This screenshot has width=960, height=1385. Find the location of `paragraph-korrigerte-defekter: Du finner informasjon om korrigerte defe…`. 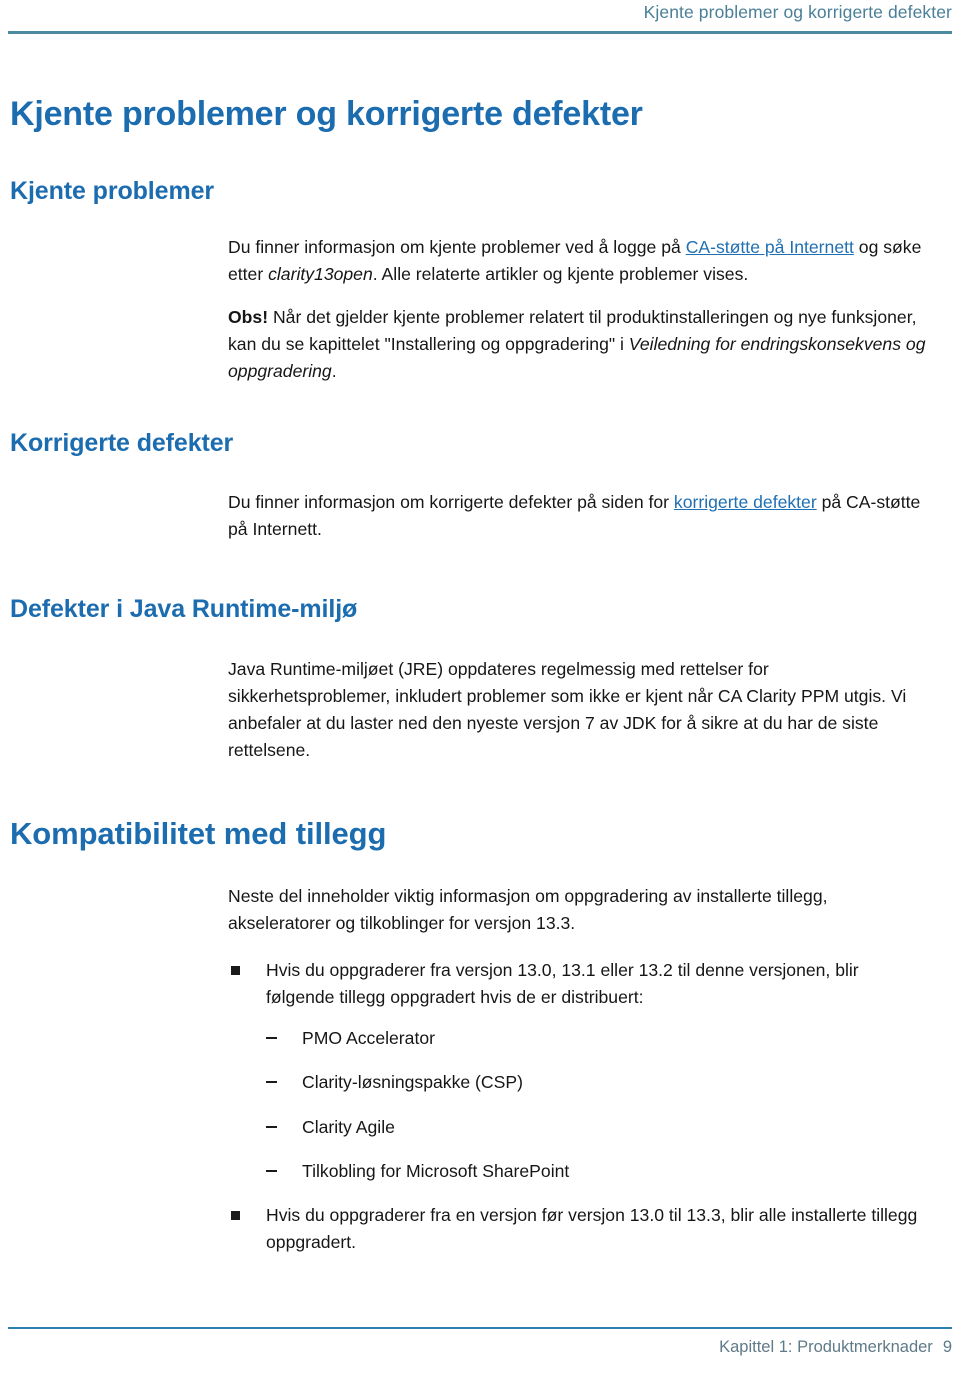

paragraph-korrigerte-defekter: Du finner informasjon om korrigerte defe… is located at coordinates (579, 516).